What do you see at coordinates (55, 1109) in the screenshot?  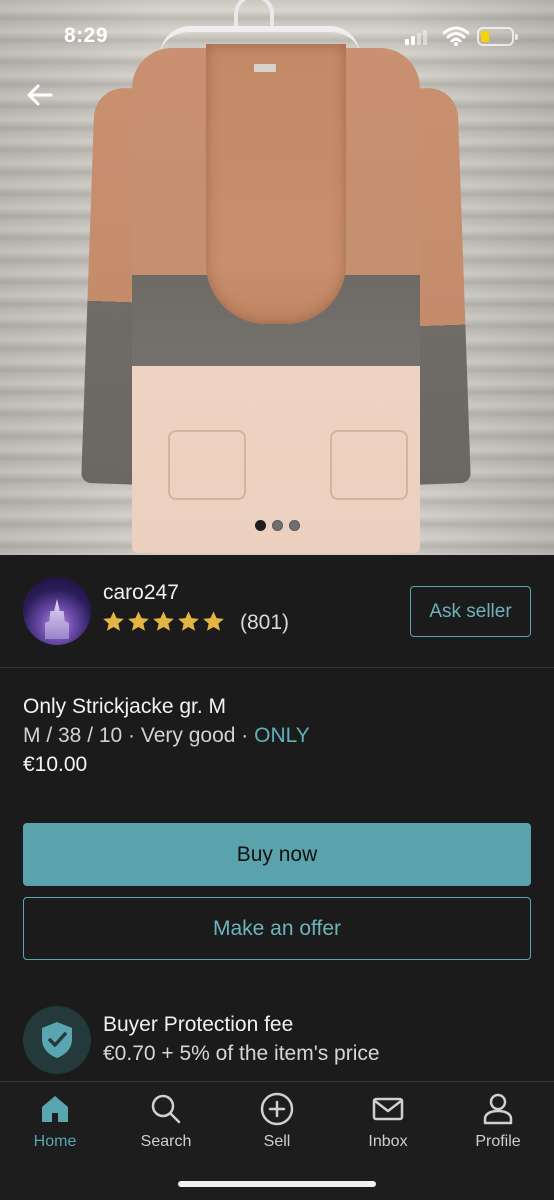 I see `home-icon` at bounding box center [55, 1109].